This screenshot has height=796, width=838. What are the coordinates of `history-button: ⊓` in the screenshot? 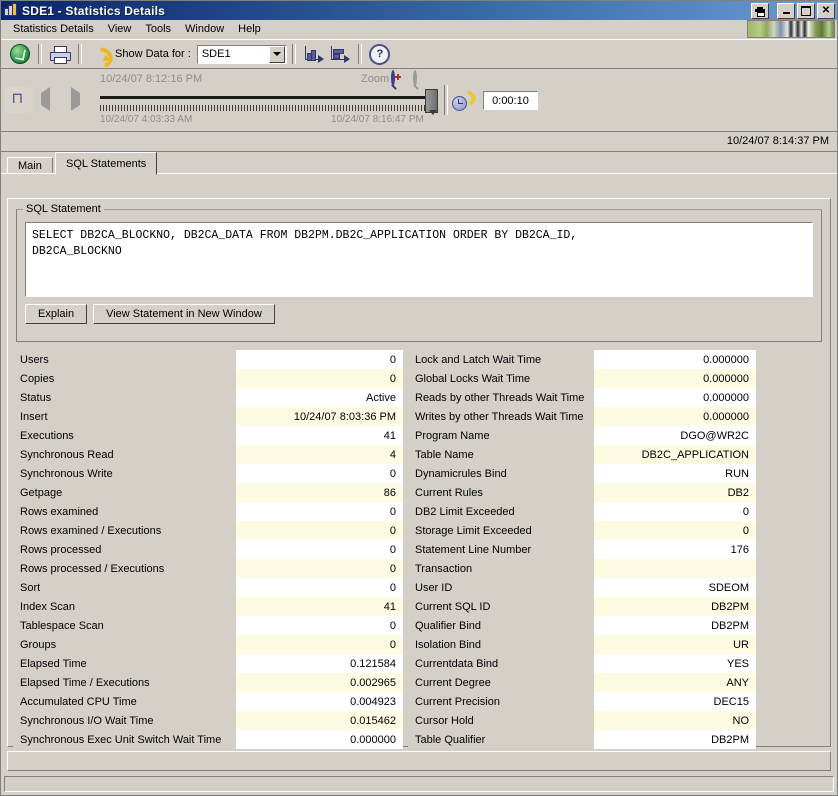 It's located at (19, 100).